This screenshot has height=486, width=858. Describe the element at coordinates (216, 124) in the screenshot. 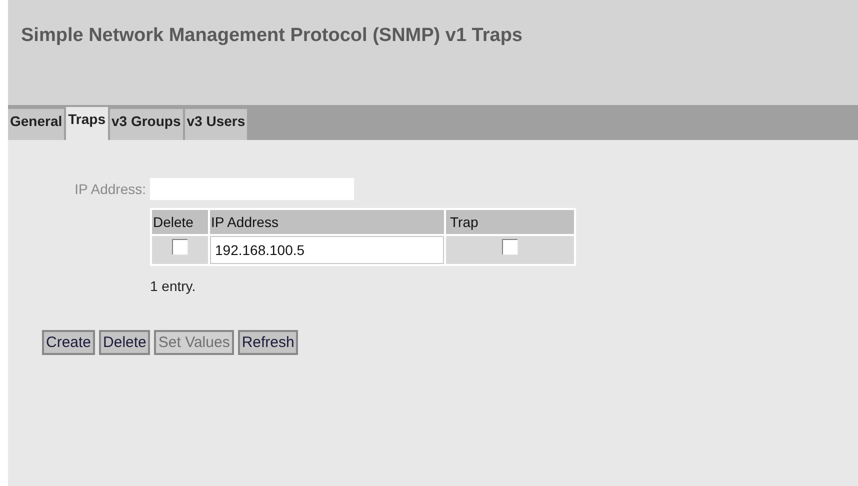

I see `tab: v3 Users` at that location.